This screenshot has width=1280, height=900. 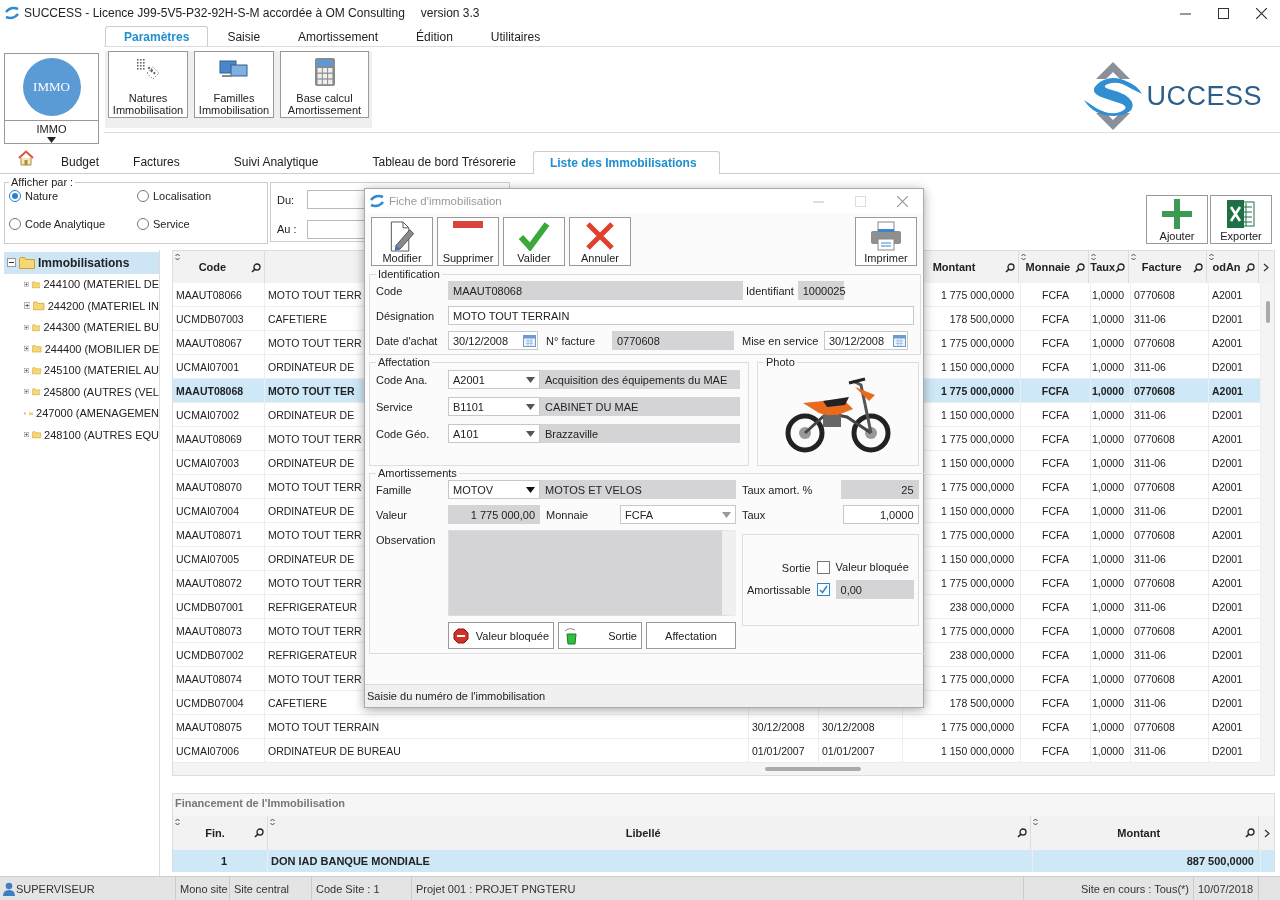 What do you see at coordinates (403, 433) in the screenshot?
I see `field-label: Code Géo.` at bounding box center [403, 433].